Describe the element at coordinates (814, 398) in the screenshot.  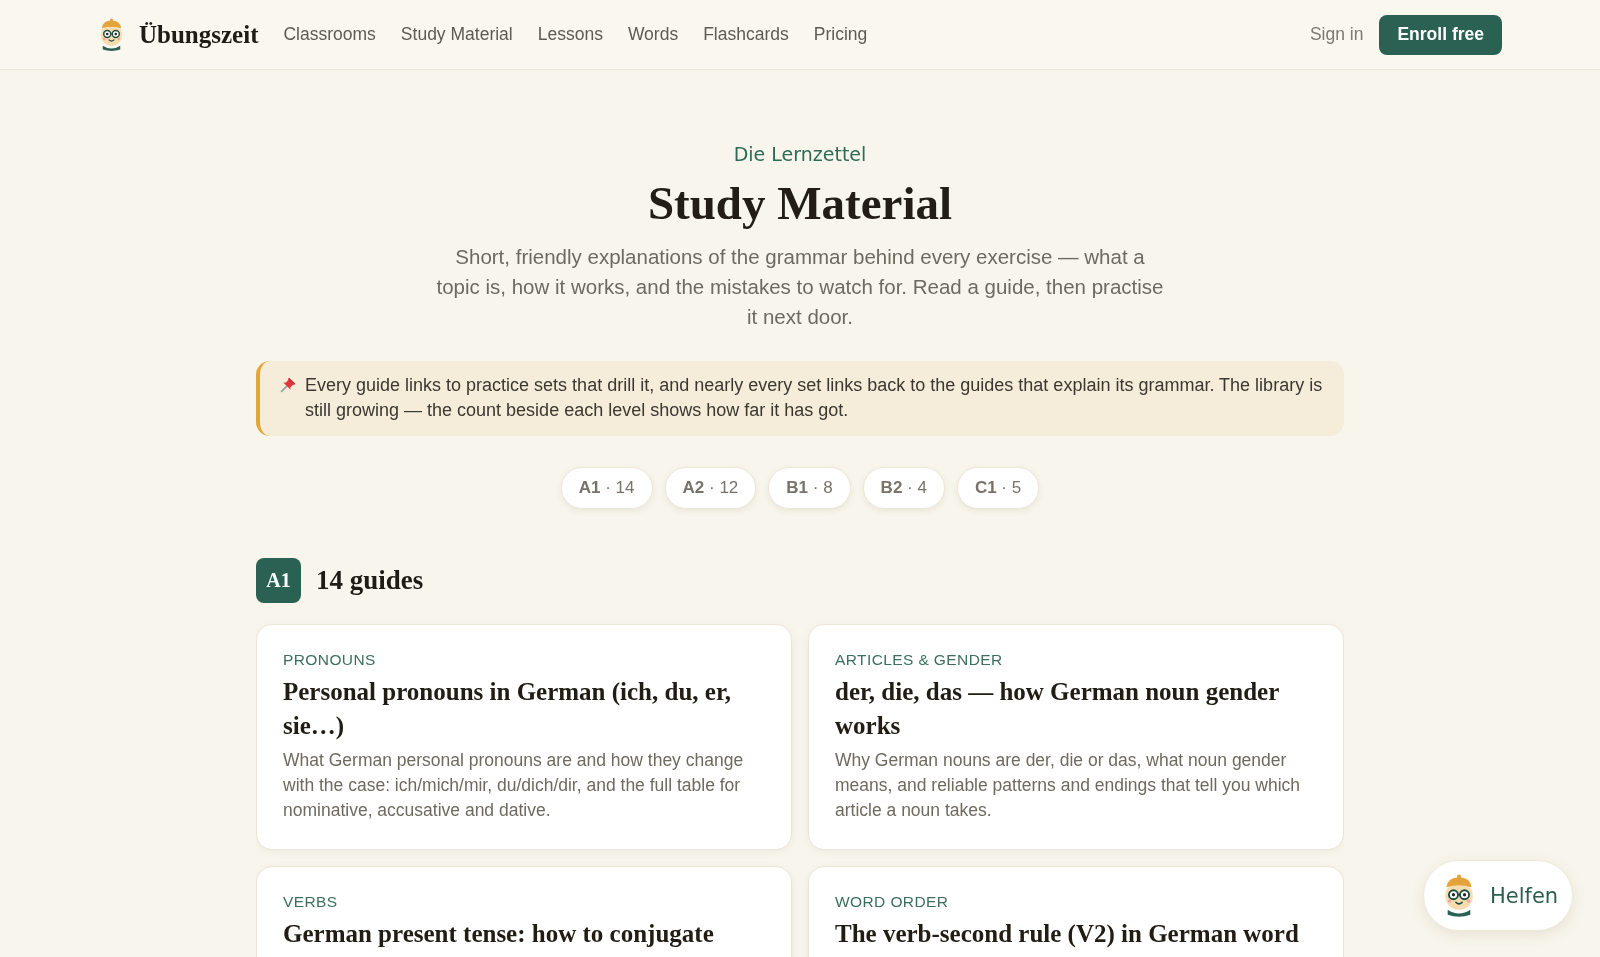
I see `note-text: Every guide links to practice sets that drill it, and nearly every set links back to the guides that explain its grammar. The library is still growing — the count beside each level shows how far it has got.` at that location.